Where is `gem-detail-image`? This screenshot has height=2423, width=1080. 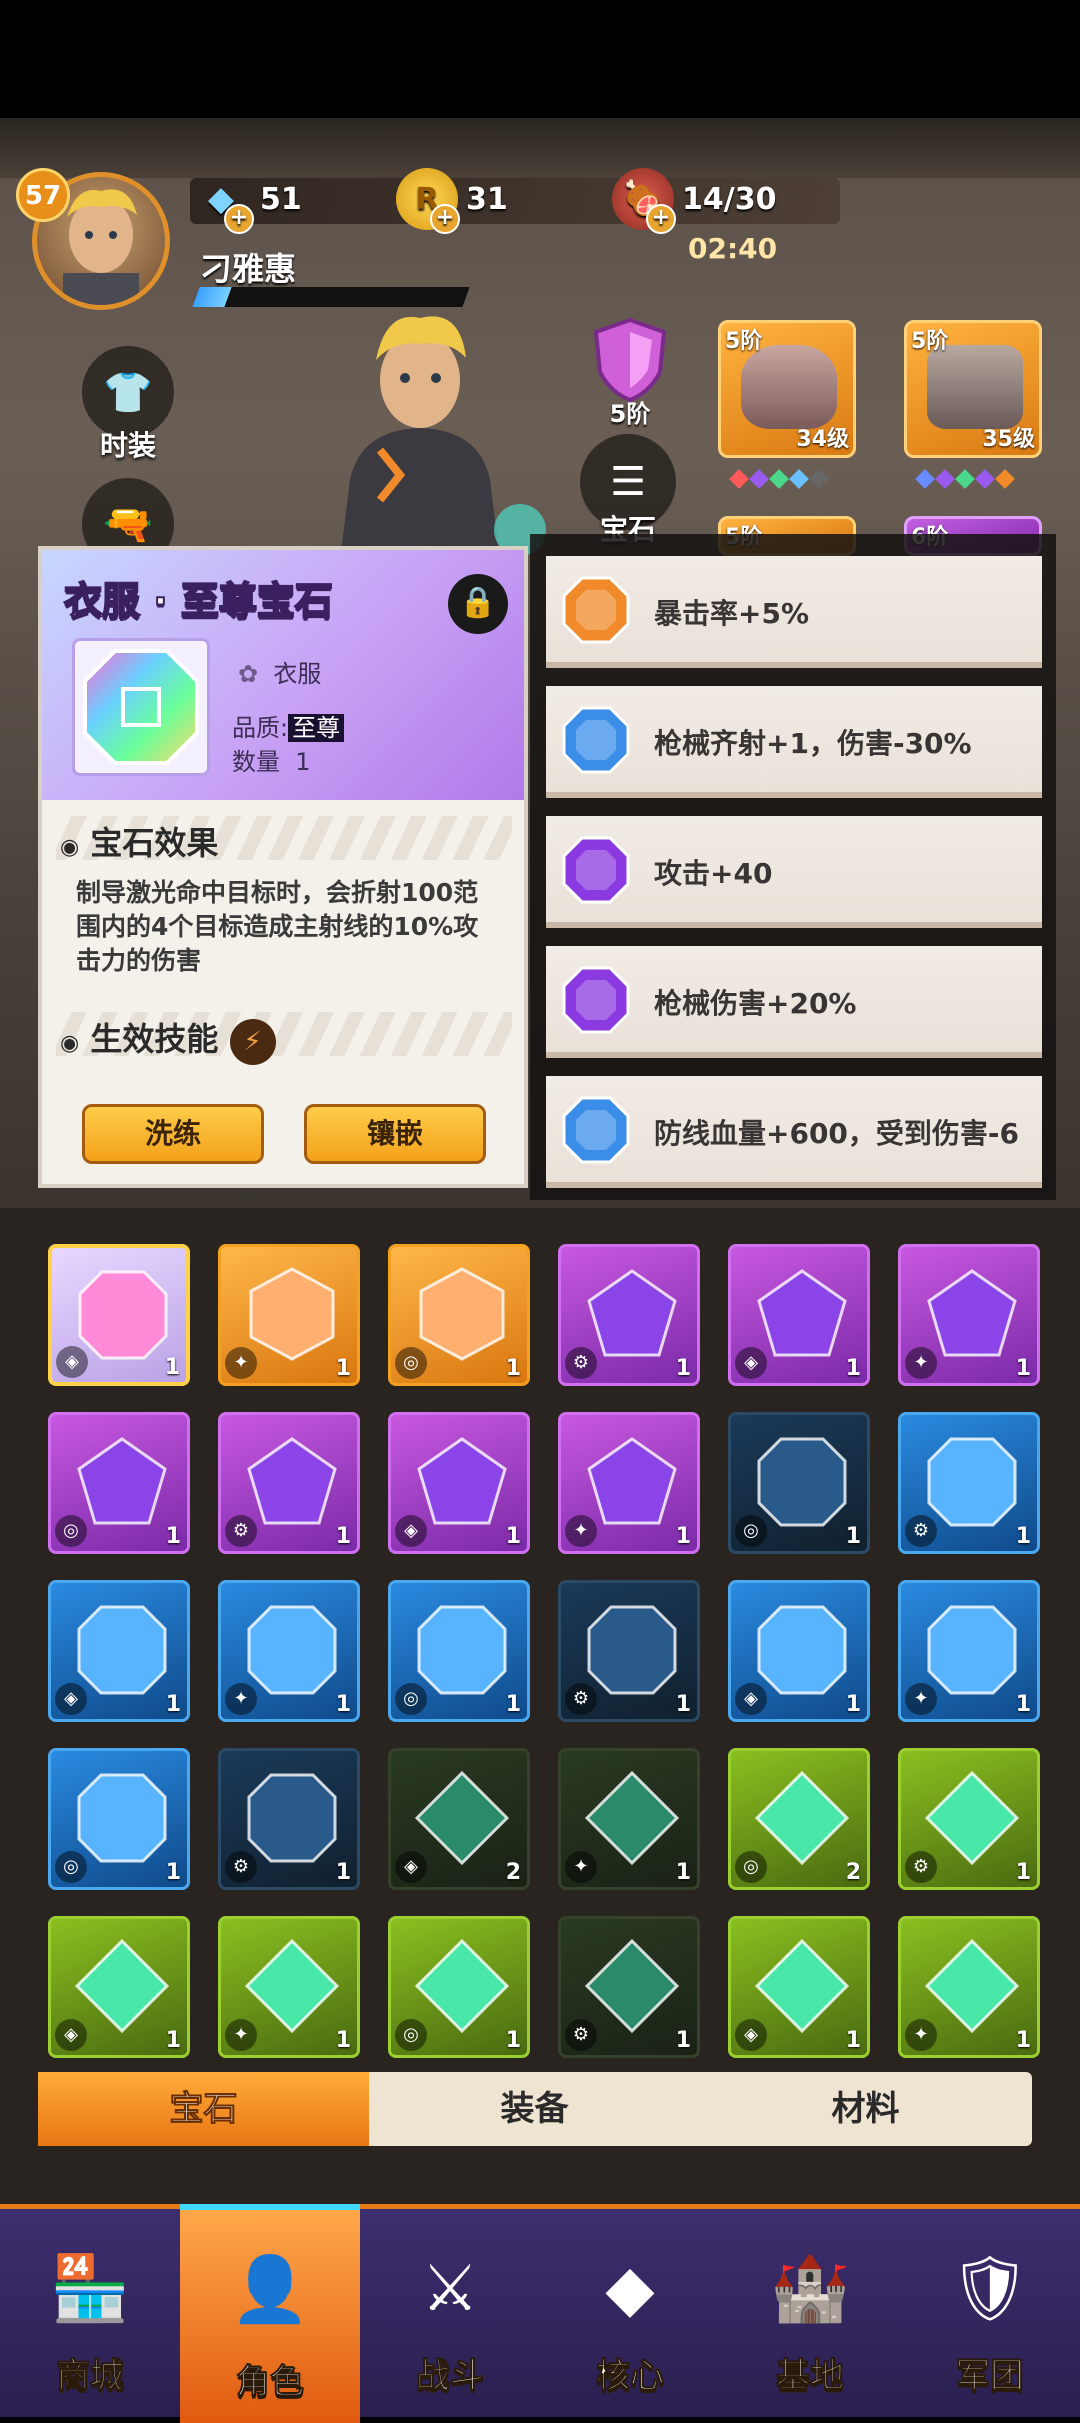
gem-detail-image is located at coordinates (141, 707).